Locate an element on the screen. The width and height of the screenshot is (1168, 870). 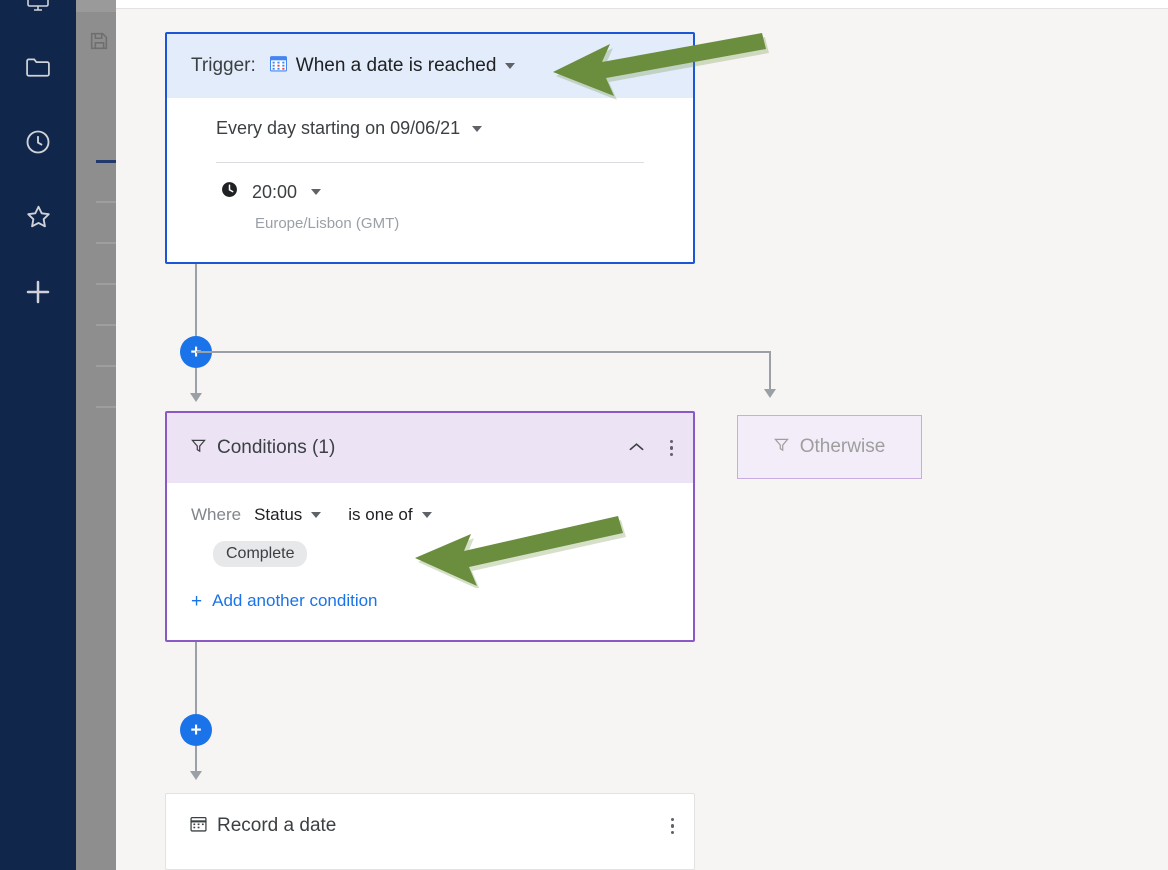
trigger-type-value: When a date is reached is located at coordinates (396, 65).